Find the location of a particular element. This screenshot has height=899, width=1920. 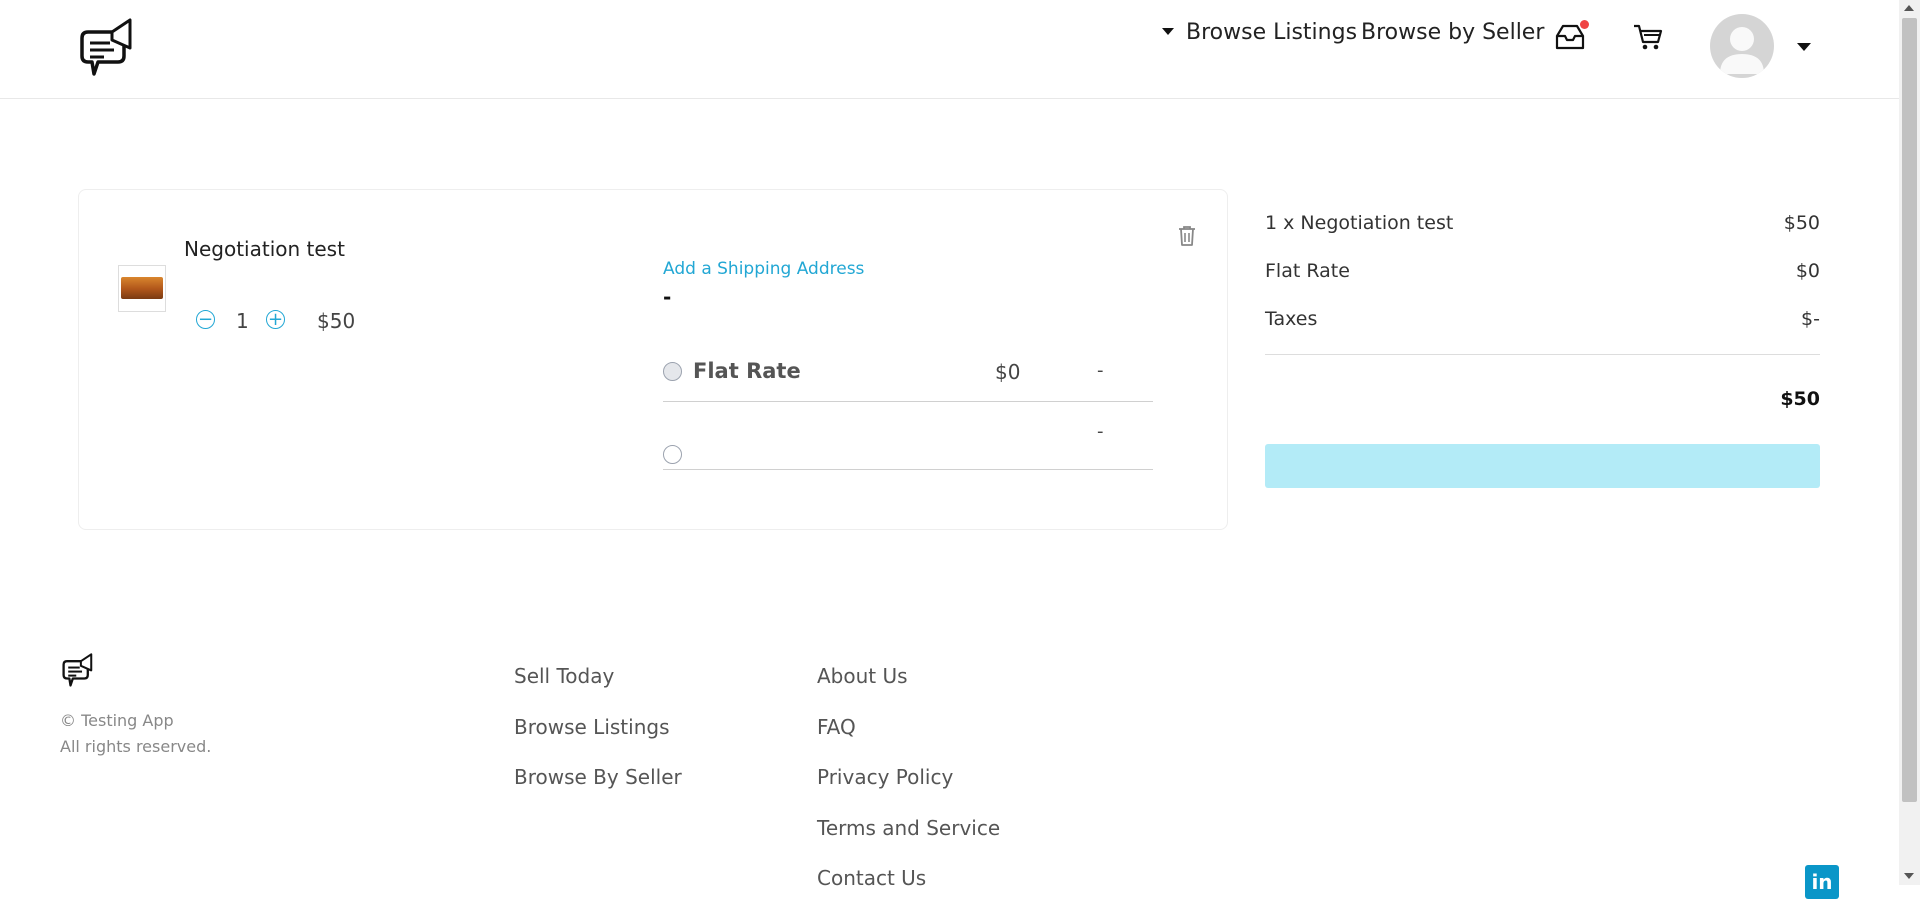

footer-link-browse-by-seller: Browse By Seller is located at coordinates (598, 777).